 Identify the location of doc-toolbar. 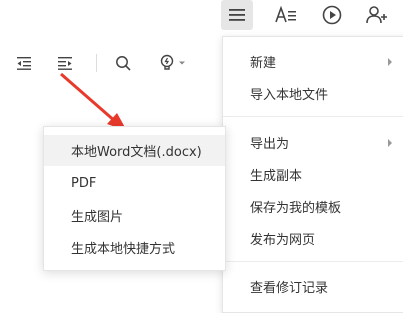
(110, 63).